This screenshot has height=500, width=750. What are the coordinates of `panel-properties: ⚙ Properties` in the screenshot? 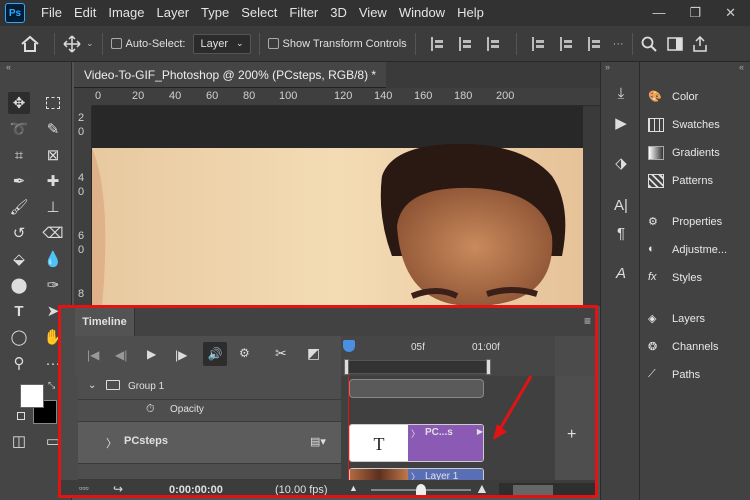 It's located at (685, 222).